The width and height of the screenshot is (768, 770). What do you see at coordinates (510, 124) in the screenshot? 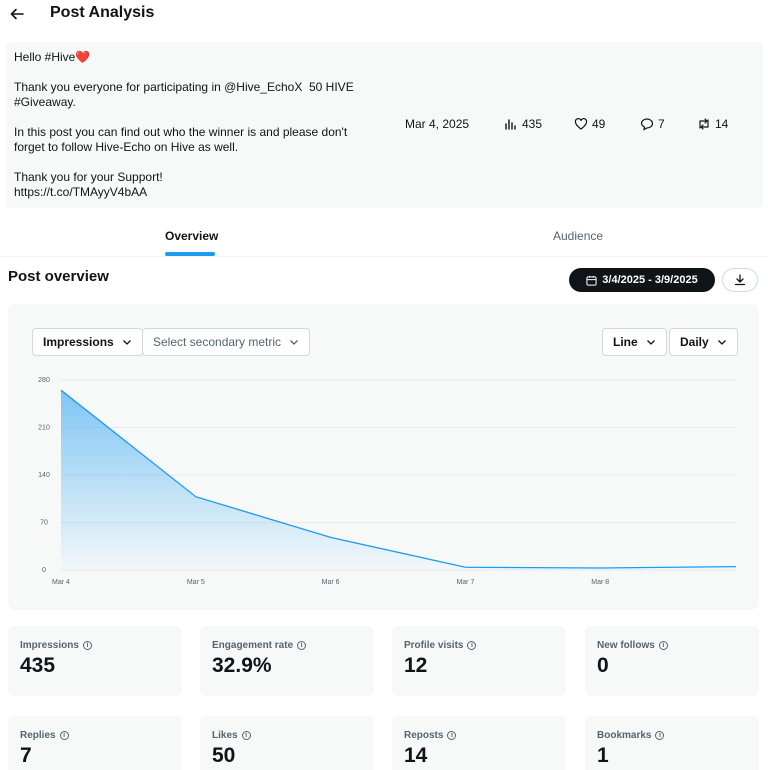
I see `bar-chart-icon` at bounding box center [510, 124].